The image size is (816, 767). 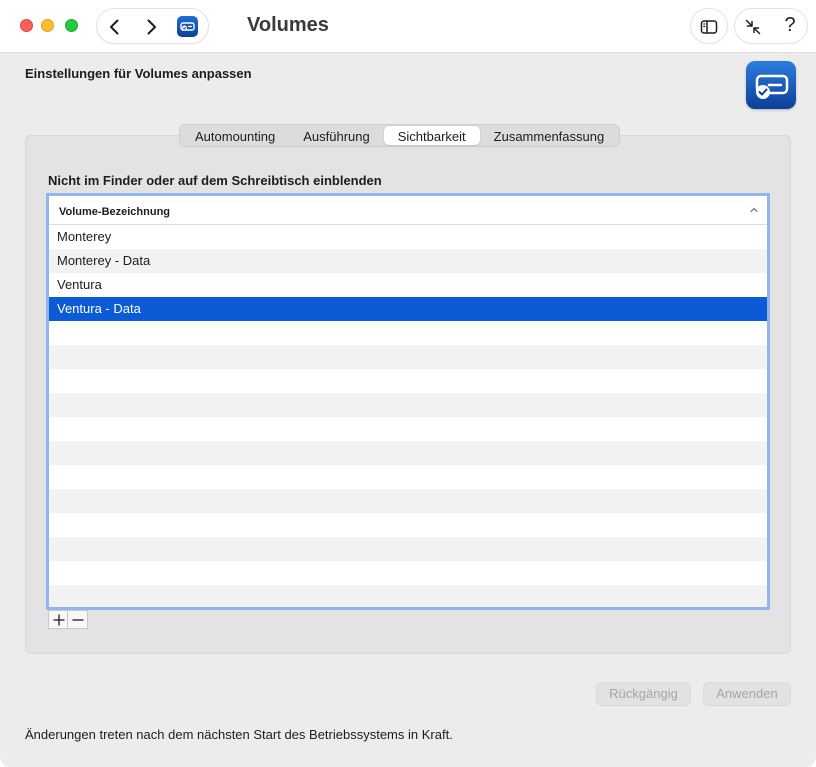 What do you see at coordinates (408, 237) in the screenshot?
I see `table-row: Monterey` at bounding box center [408, 237].